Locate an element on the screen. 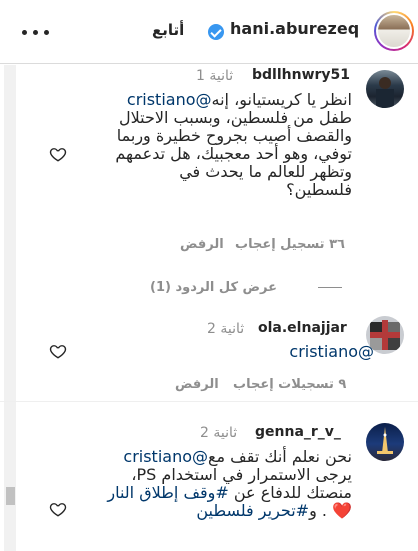 This screenshot has width=418, height=551. like-count: ٣٦ تسجيل إعجاب is located at coordinates (290, 244).